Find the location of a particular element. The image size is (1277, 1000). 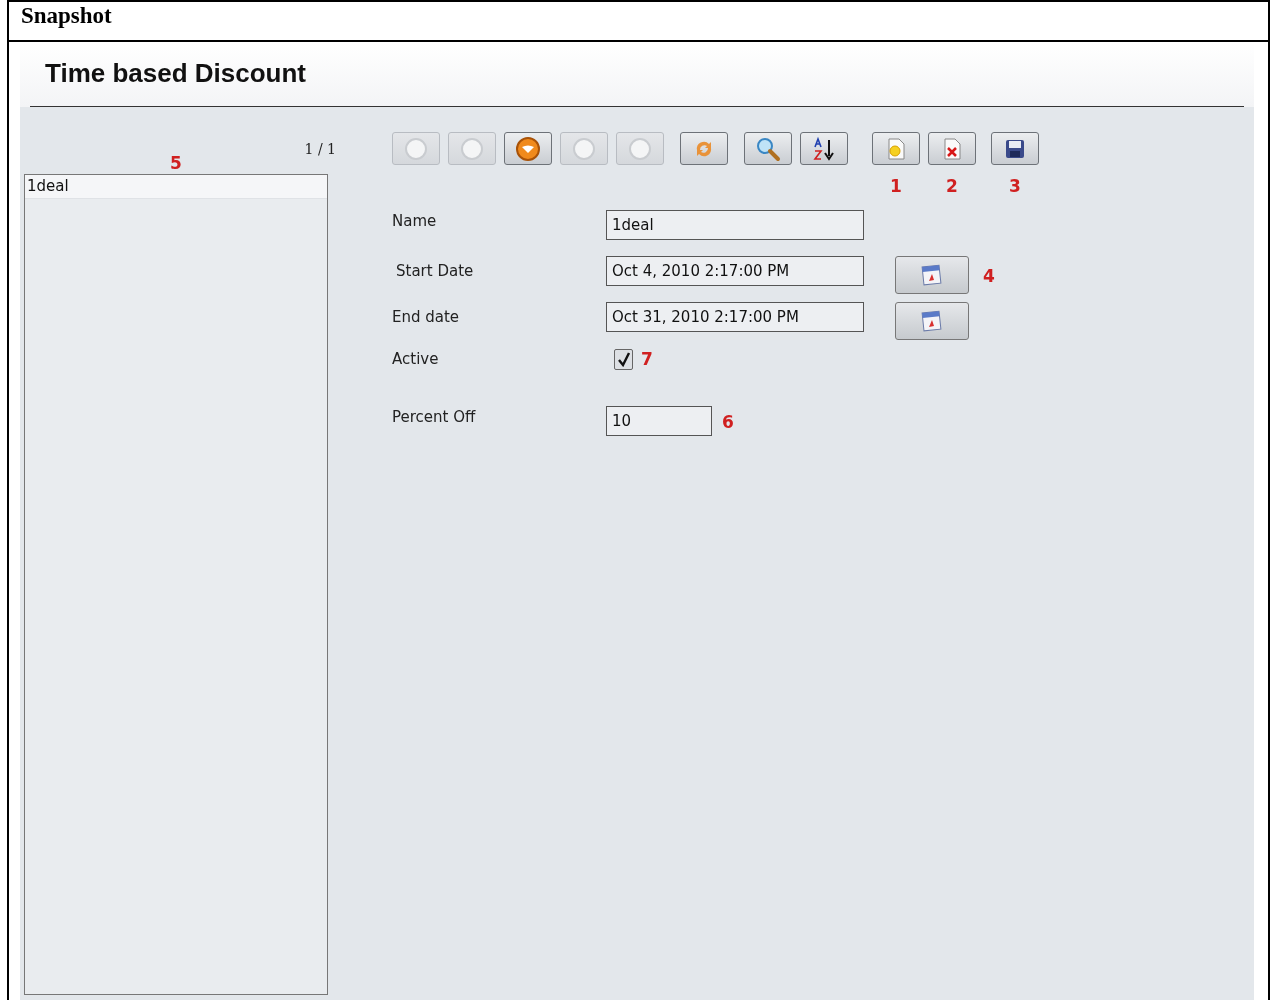

callout-number: 6 is located at coordinates (728, 422).